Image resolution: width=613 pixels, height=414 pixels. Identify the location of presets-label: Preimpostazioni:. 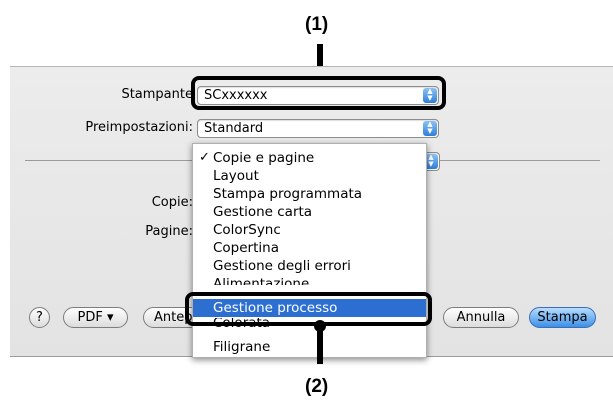
(139, 127).